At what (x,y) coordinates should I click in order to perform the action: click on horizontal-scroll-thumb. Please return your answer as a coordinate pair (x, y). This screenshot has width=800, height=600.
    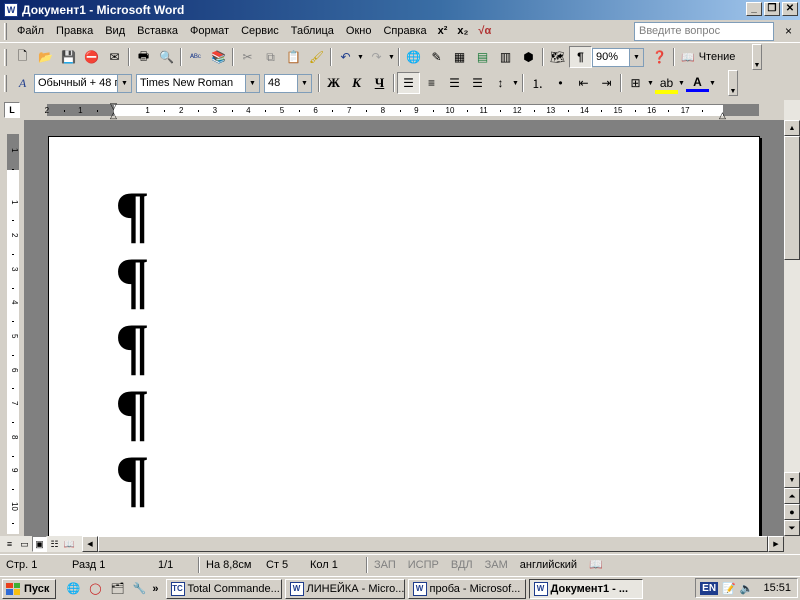
    Looking at the image, I should click on (433, 544).